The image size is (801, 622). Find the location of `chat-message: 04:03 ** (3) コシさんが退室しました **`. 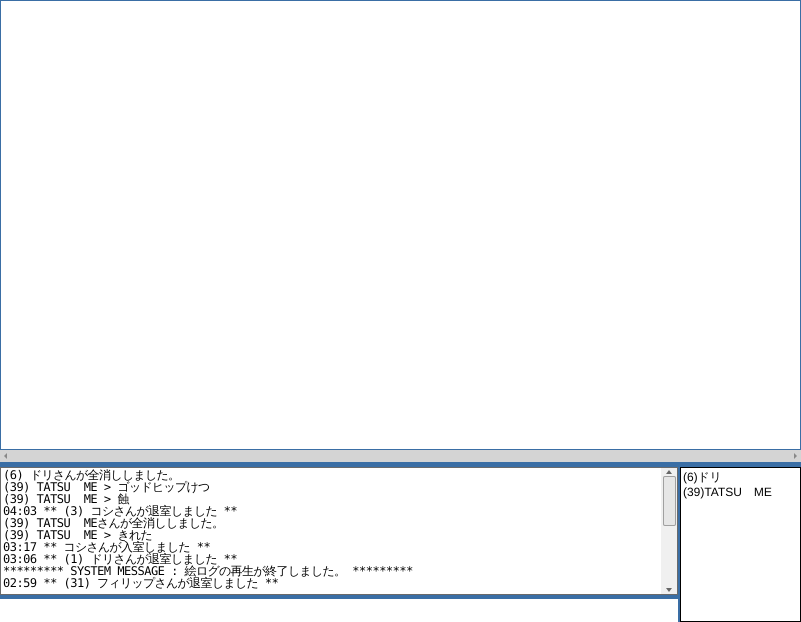

chat-message: 04:03 ** (3) コシさんが退室しました ** is located at coordinates (120, 511).